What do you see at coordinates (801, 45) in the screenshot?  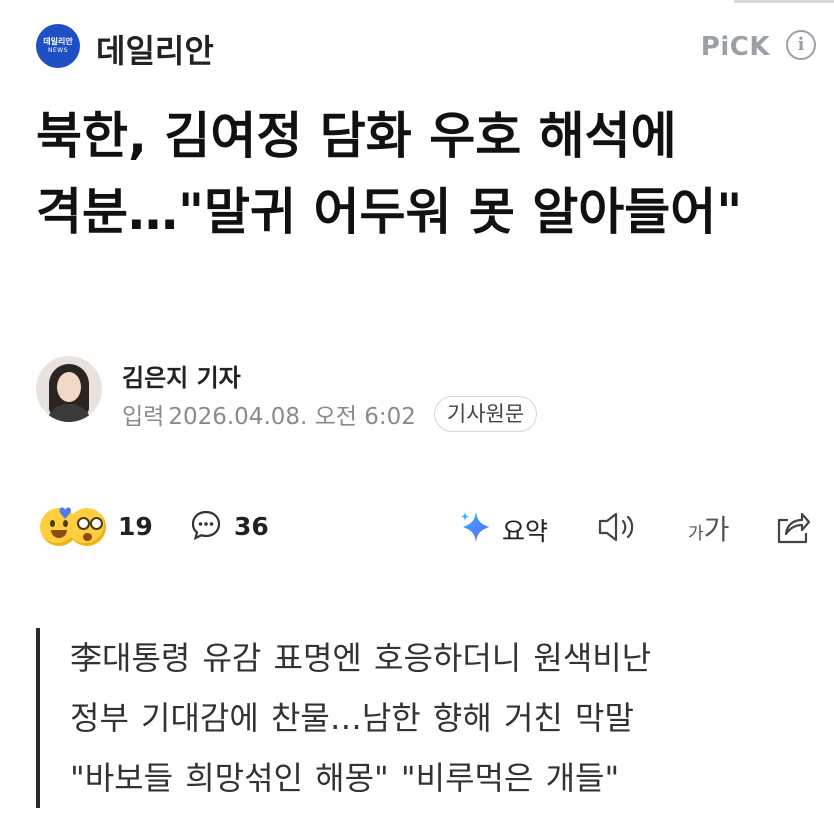 I see `info-icon: i` at bounding box center [801, 45].